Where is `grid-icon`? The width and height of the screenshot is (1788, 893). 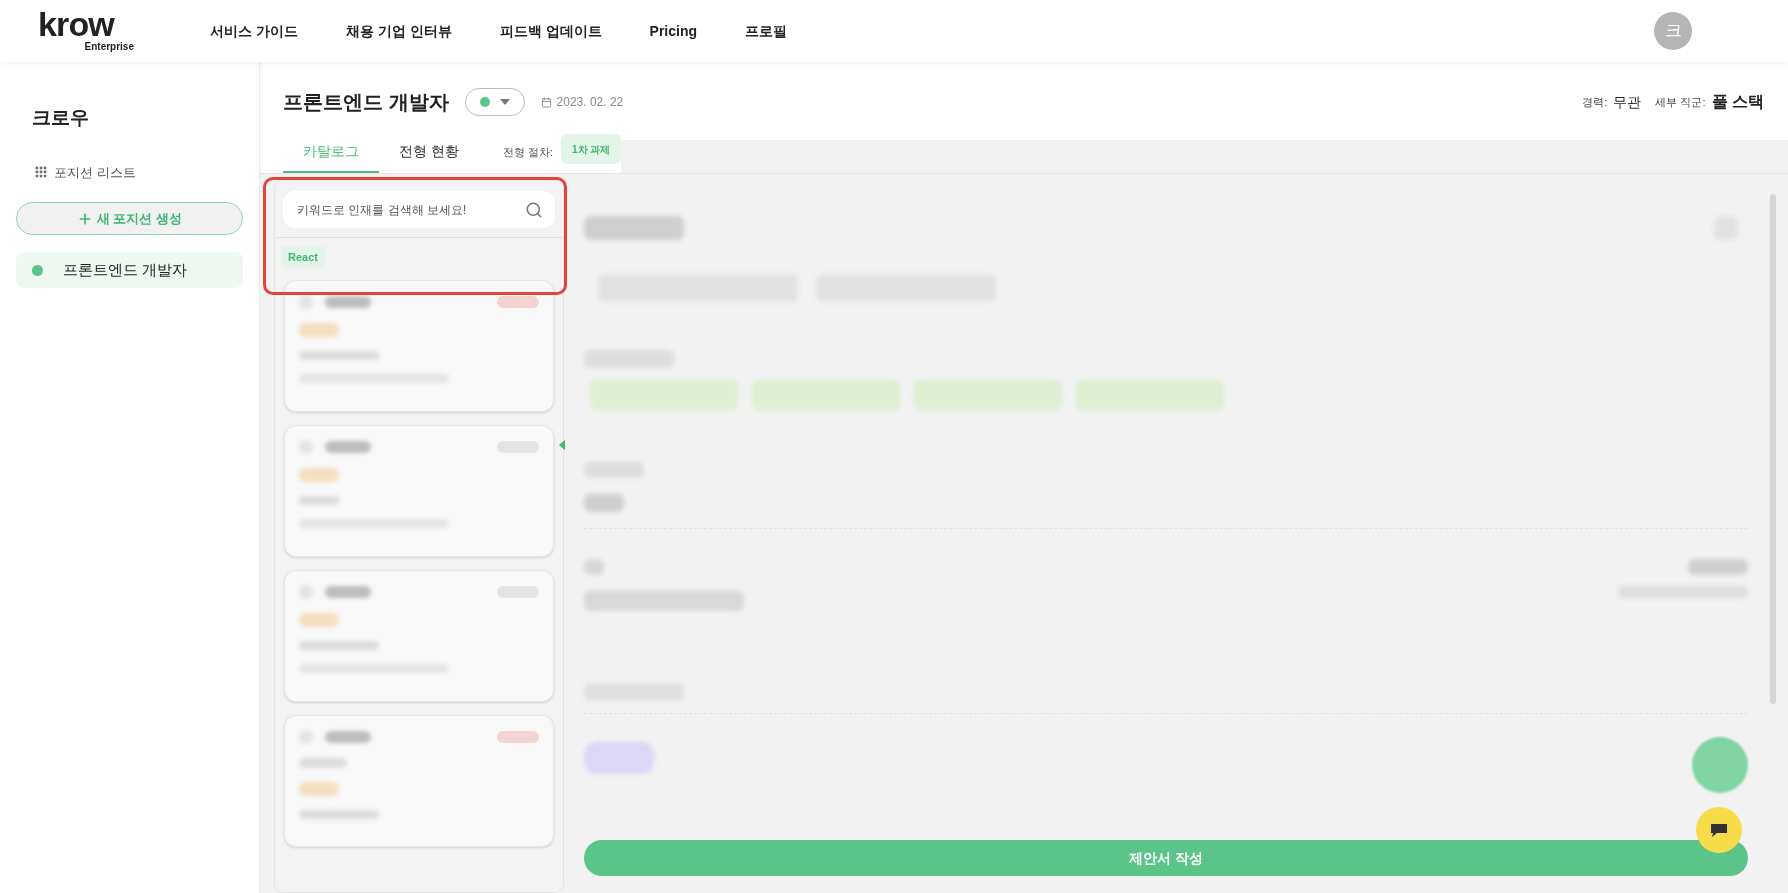
grid-icon is located at coordinates (41, 172).